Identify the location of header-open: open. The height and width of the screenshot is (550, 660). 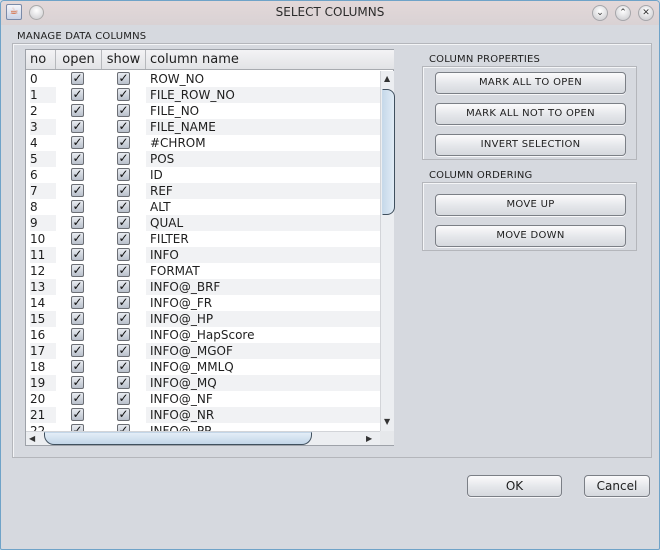
(79, 59).